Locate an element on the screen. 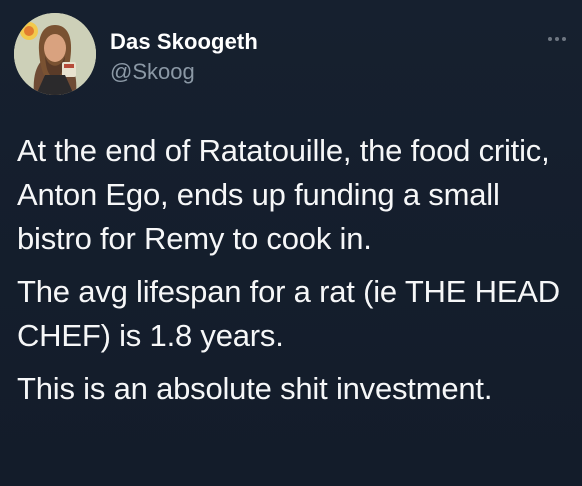 This screenshot has width=582, height=486. avatar-image is located at coordinates (55, 54).